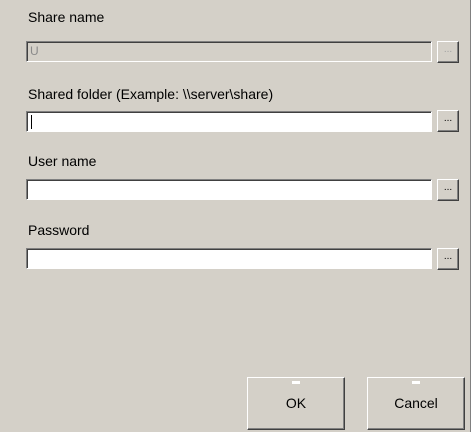 The width and height of the screenshot is (473, 432). I want to click on share-name-label: Share name, so click(66, 17).